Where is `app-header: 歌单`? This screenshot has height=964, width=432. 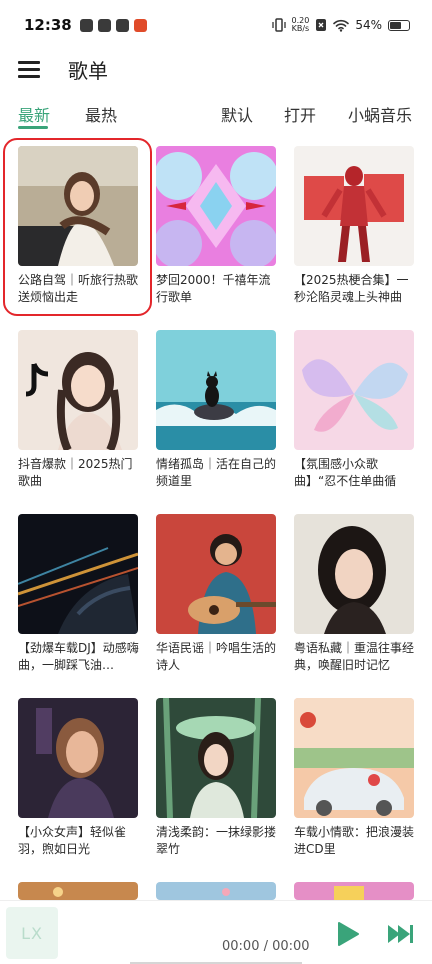
app-header: 歌单 is located at coordinates (216, 69).